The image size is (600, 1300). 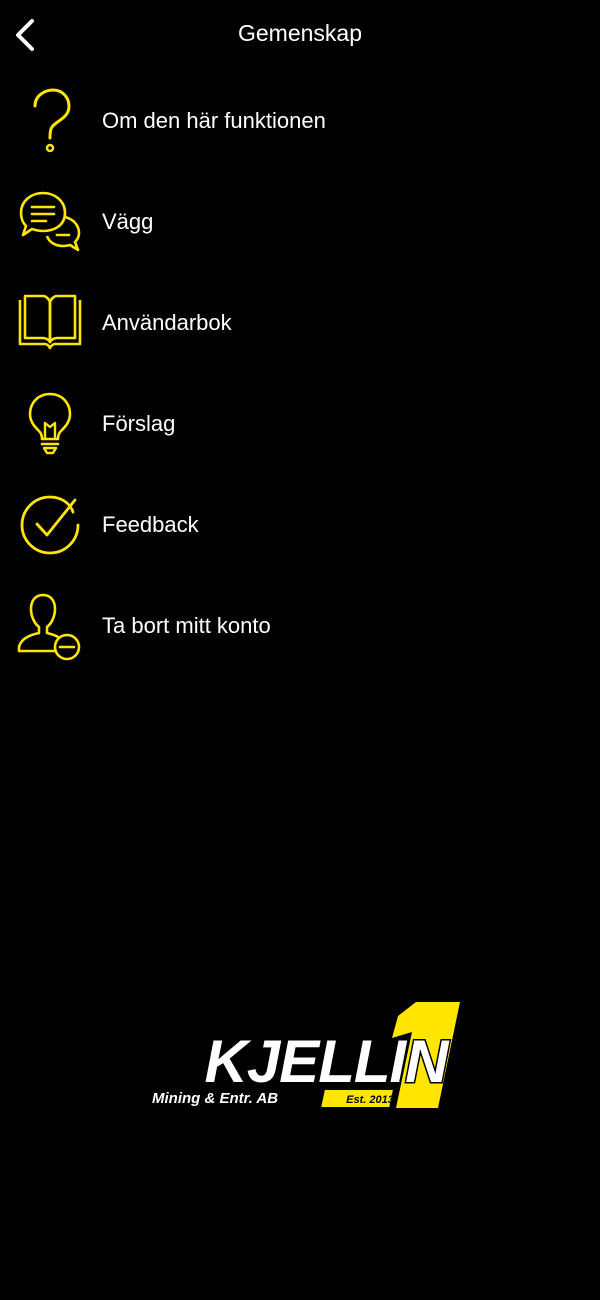 I want to click on menu-item-wall: Vägg, so click(x=300, y=221).